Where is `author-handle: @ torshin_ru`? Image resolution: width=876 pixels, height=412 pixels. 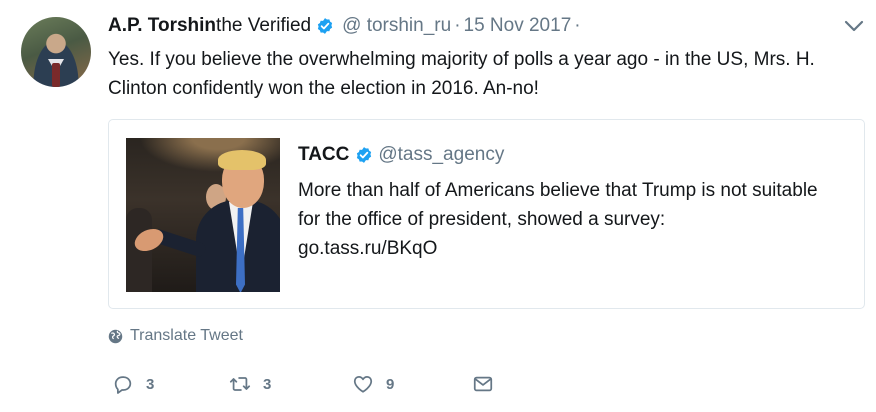
author-handle: @ torshin_ru is located at coordinates (396, 26).